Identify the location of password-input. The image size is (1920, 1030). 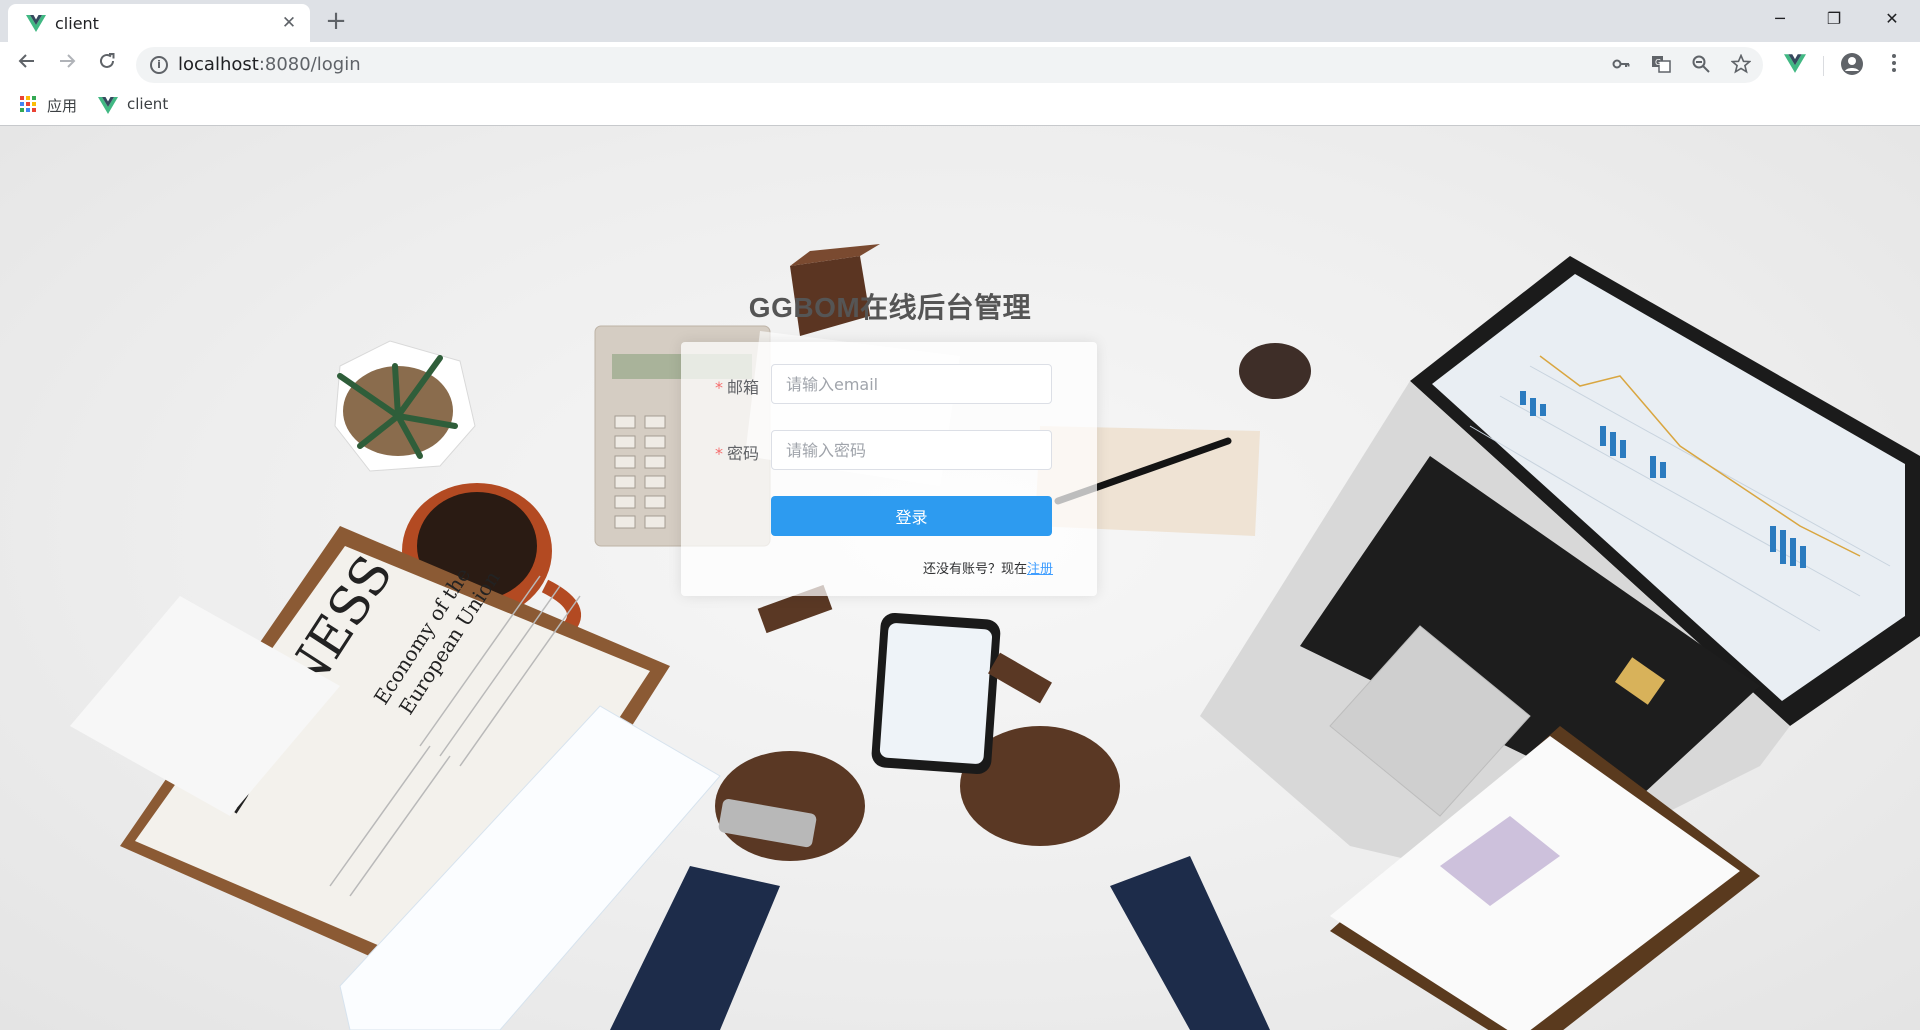
(911, 450).